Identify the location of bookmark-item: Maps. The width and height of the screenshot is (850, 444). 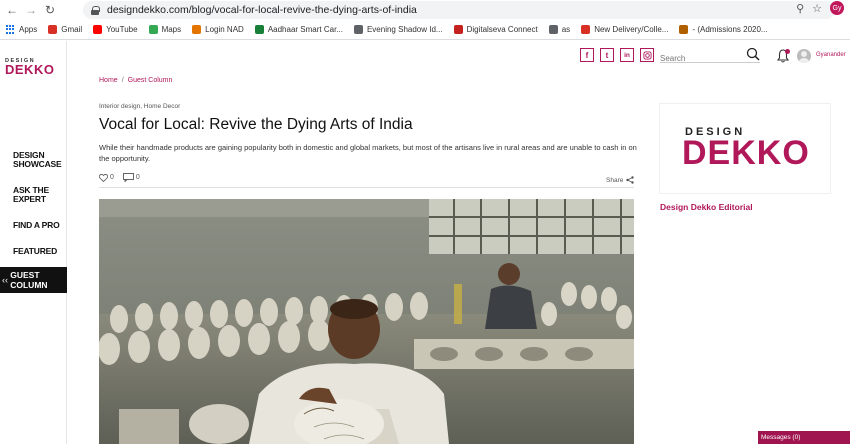
(165, 29).